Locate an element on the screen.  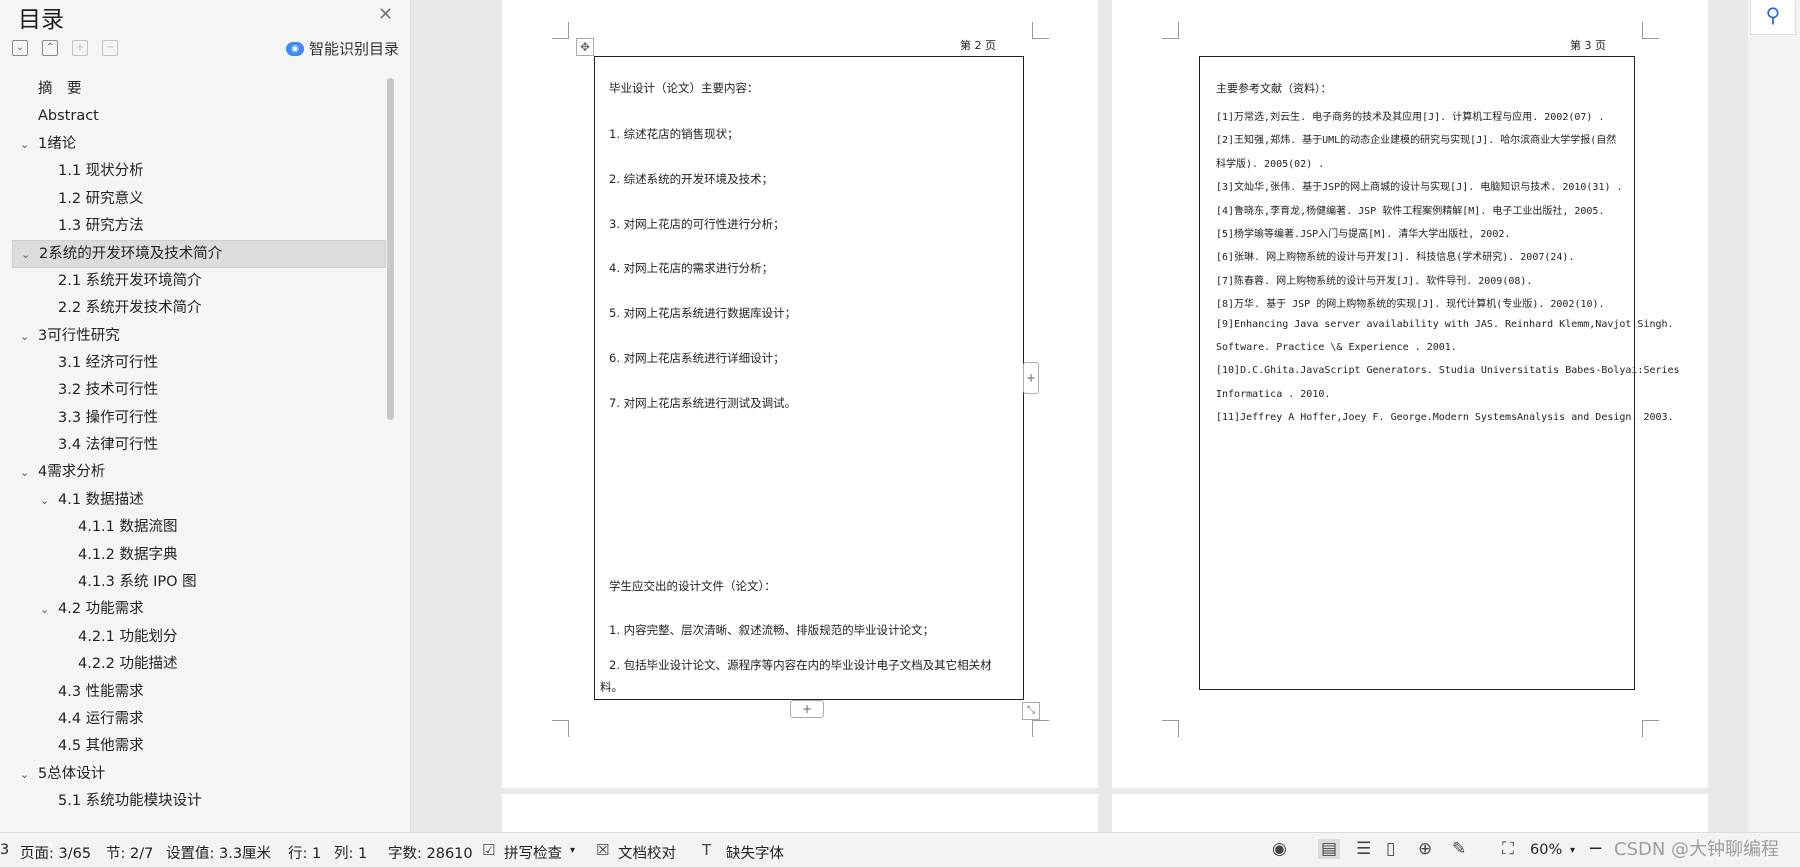
toc-item: 1.1 现状分析 is located at coordinates (199, 171).